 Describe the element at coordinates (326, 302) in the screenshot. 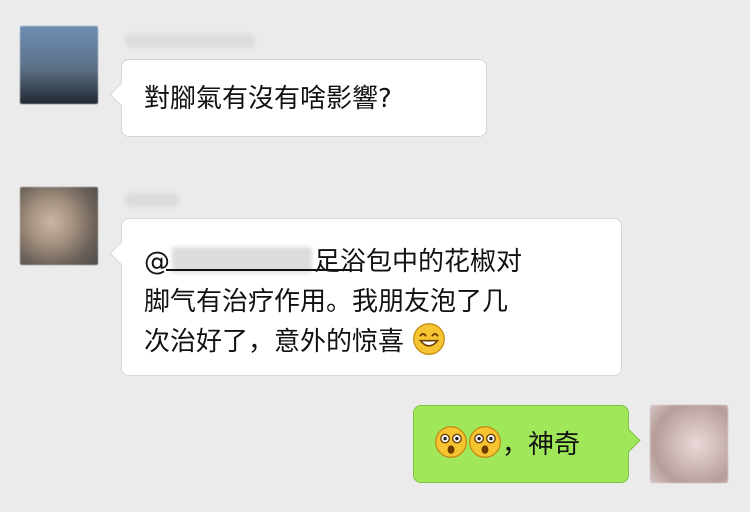

I see `message-line-2: 脚气有治疗作用。我朋友泡了几` at that location.